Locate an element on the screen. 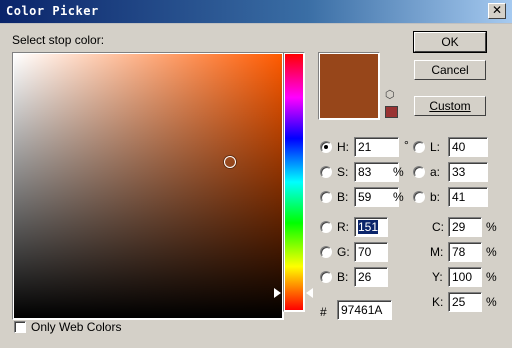  unit-m: % is located at coordinates (491, 252).